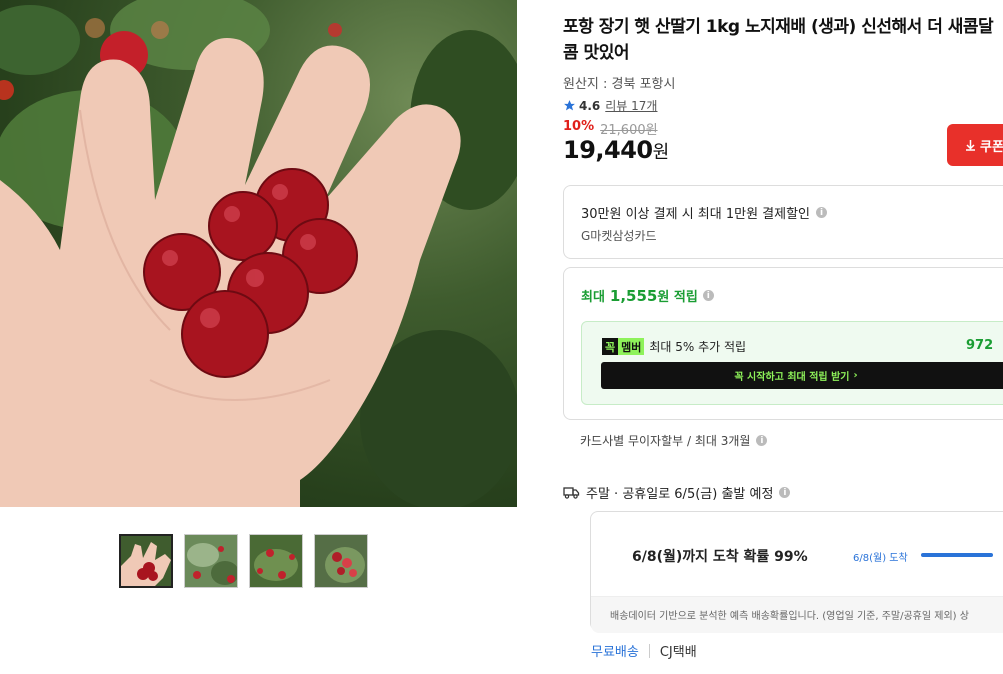 This screenshot has width=1003, height=674. I want to click on divider, so click(649, 650).